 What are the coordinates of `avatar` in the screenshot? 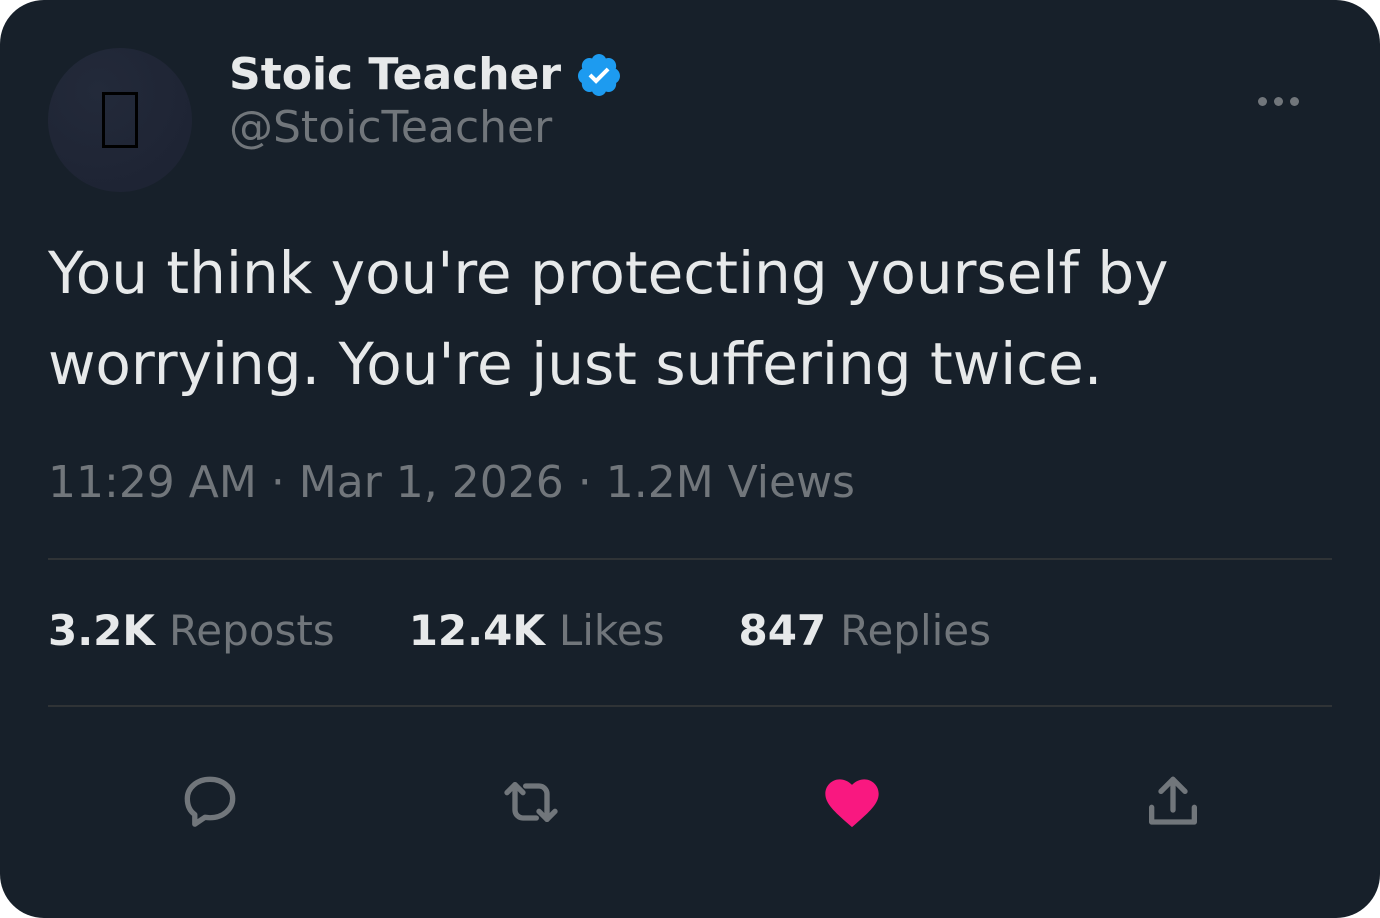 It's located at (120, 120).